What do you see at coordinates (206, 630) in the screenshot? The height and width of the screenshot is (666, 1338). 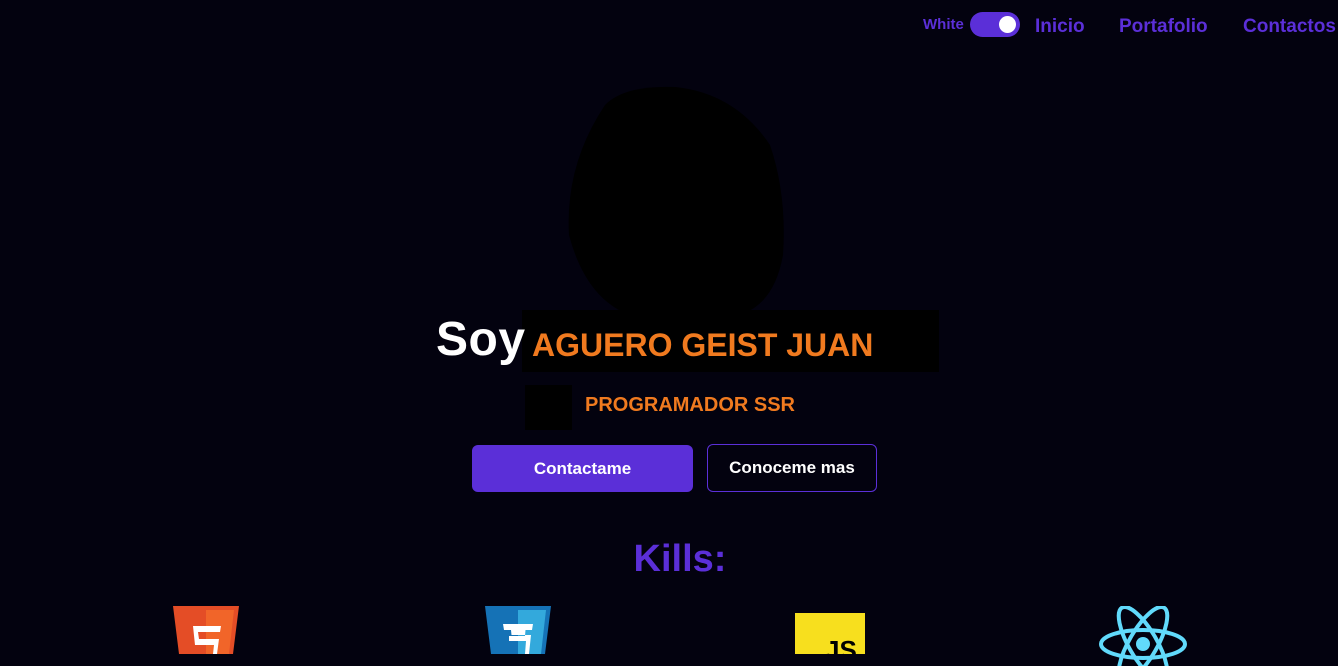 I see `html5-icon` at bounding box center [206, 630].